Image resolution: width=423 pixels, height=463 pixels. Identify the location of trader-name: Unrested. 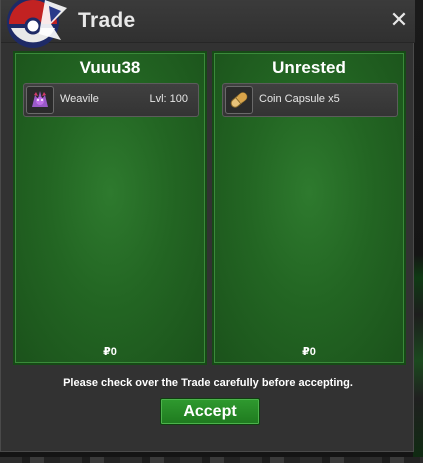
(309, 67).